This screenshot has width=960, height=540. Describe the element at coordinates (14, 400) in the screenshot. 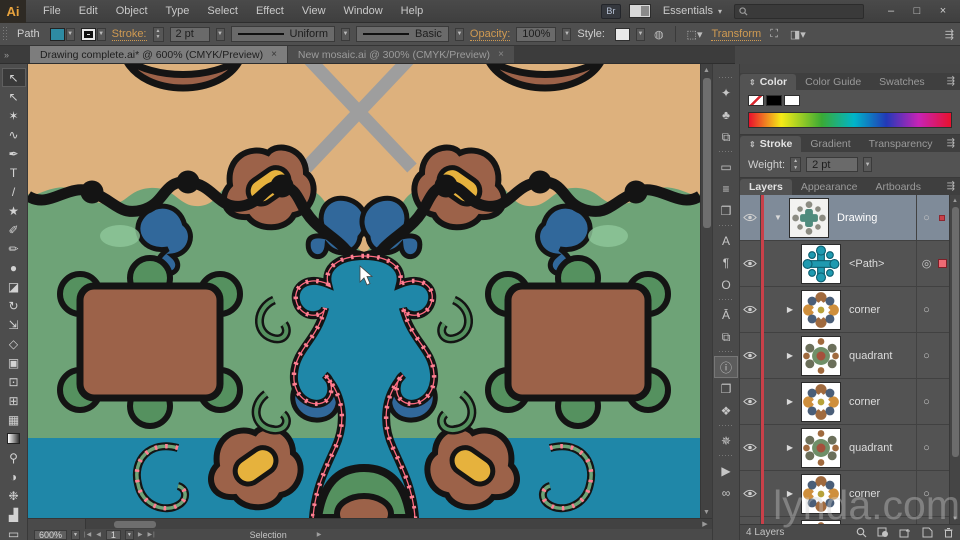

I see `tool-perspective-grid-tool: ⊞` at that location.